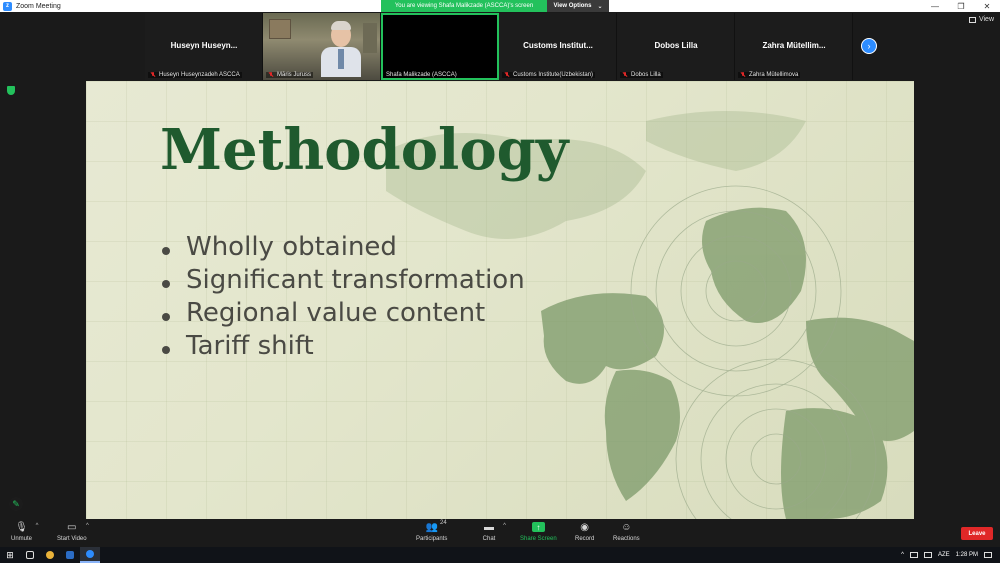  I want to click on video-off-icon: ▭ ^, so click(78, 527).